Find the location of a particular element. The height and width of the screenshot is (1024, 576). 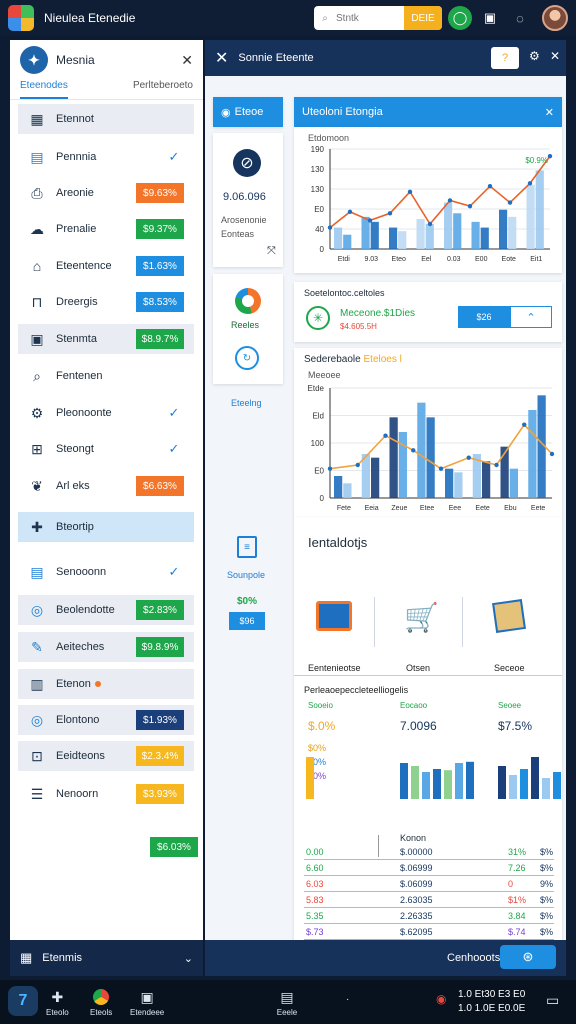

x-tick-label: 0.03 is located at coordinates (454, 259).